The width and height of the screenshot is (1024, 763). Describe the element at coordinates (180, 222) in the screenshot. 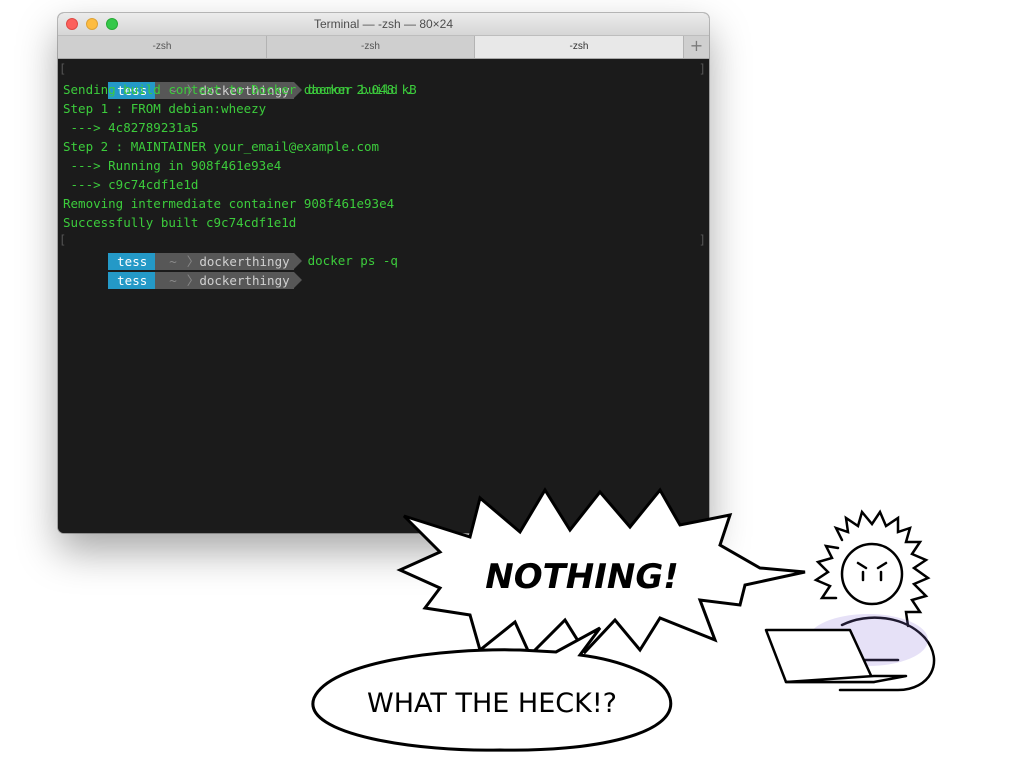

I see `output-line: Successfully built c9c74cdf1e1d` at that location.